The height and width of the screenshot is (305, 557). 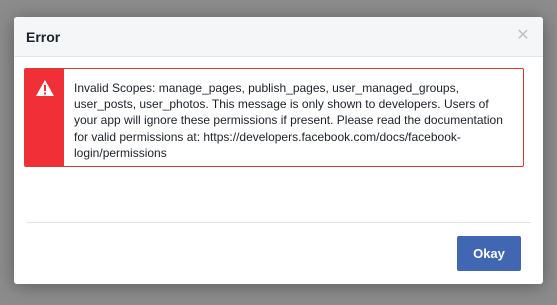 I want to click on error-stripe, so click(x=44, y=117).